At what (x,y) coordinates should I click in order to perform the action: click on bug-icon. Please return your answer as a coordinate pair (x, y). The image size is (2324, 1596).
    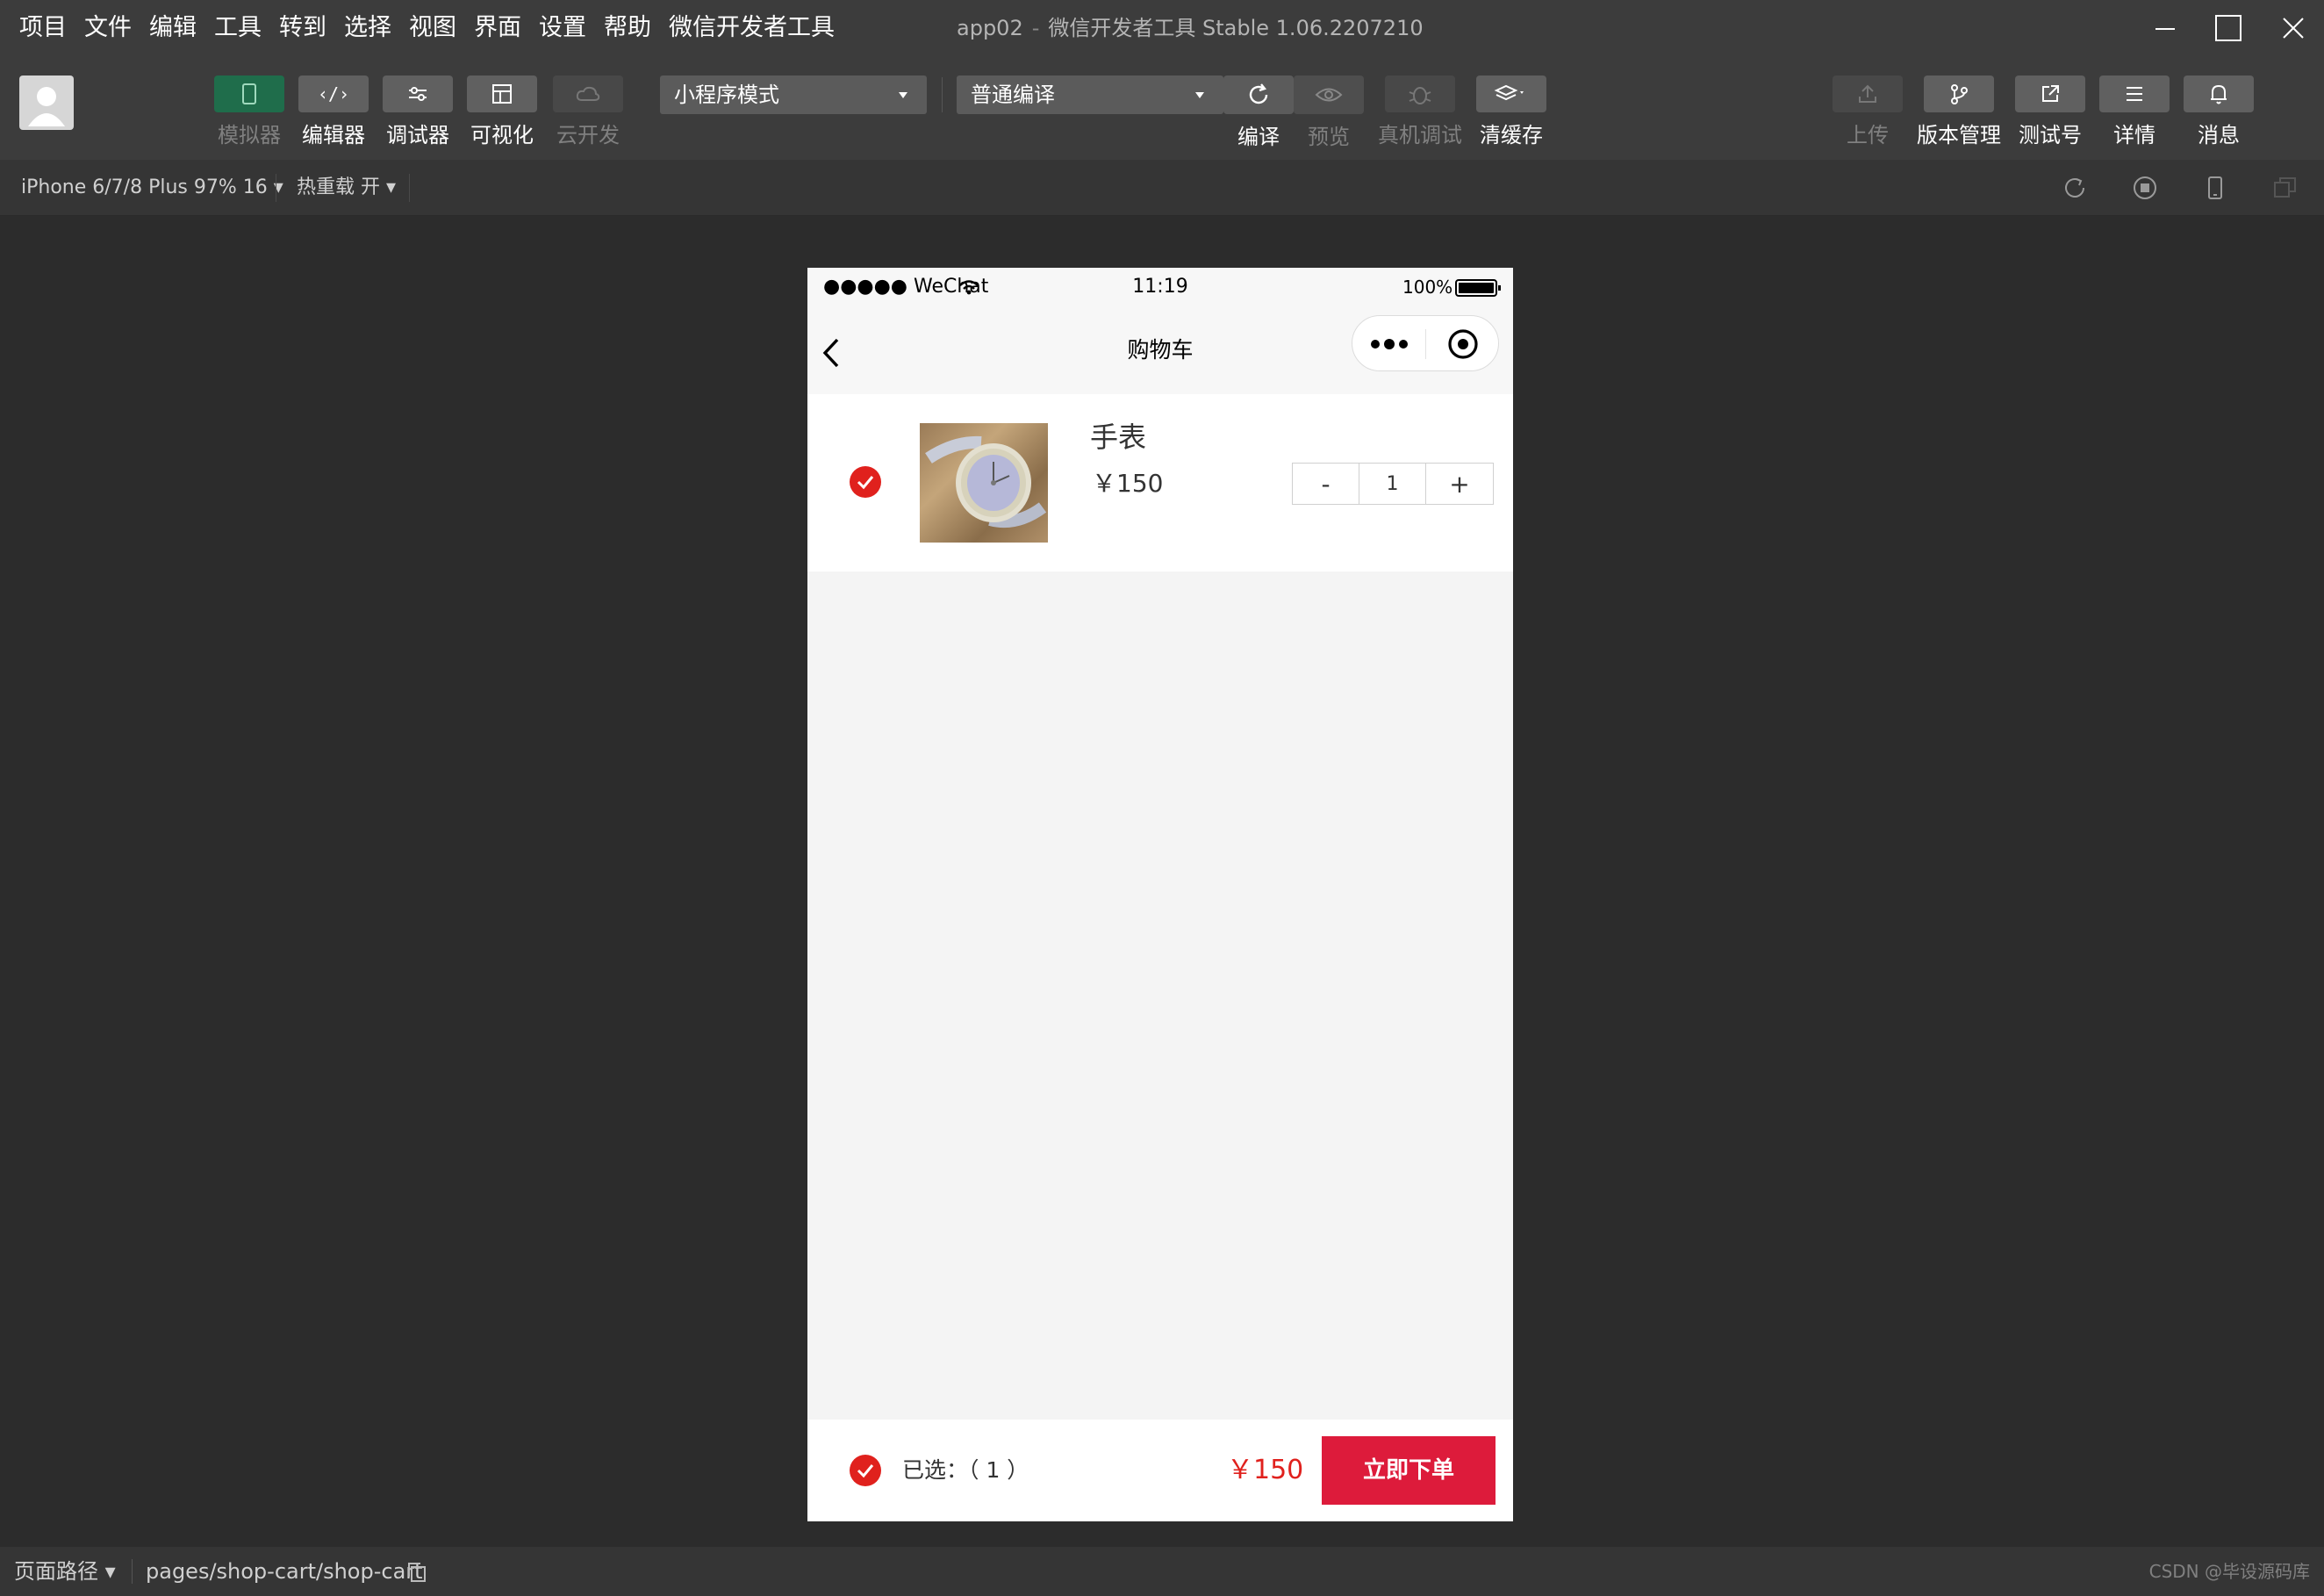
    Looking at the image, I should click on (1420, 95).